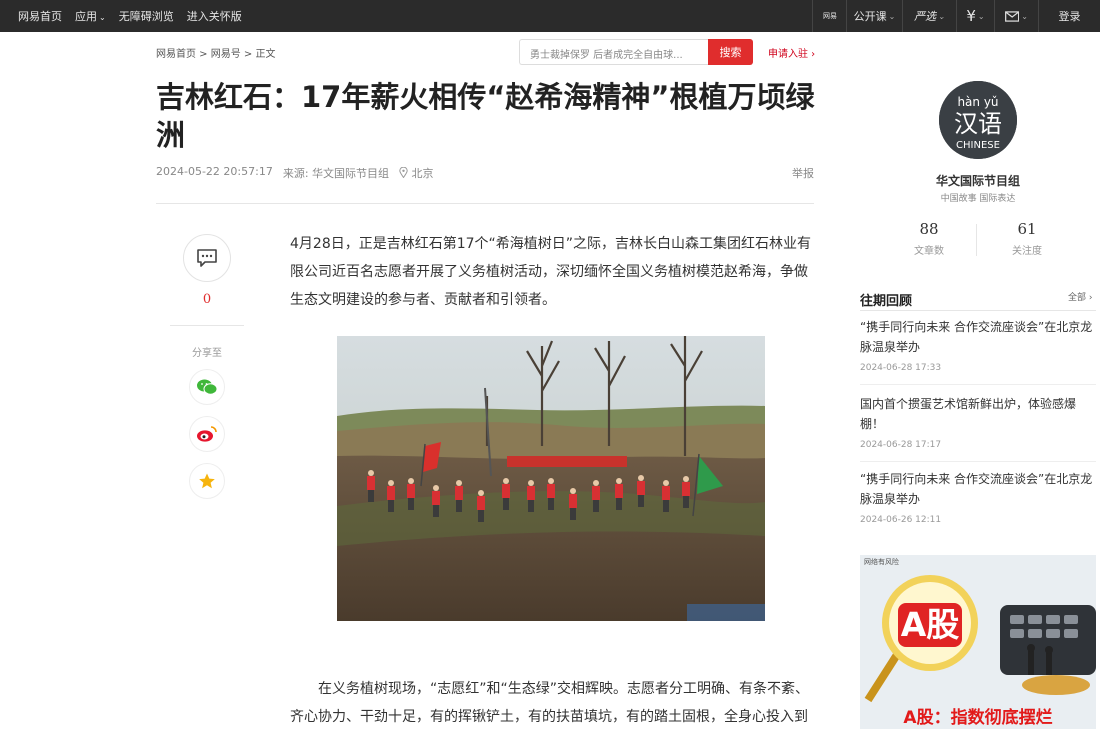 The image size is (1100, 731). Describe the element at coordinates (1027, 251) in the screenshot. I see `follows-label: 关注度` at that location.